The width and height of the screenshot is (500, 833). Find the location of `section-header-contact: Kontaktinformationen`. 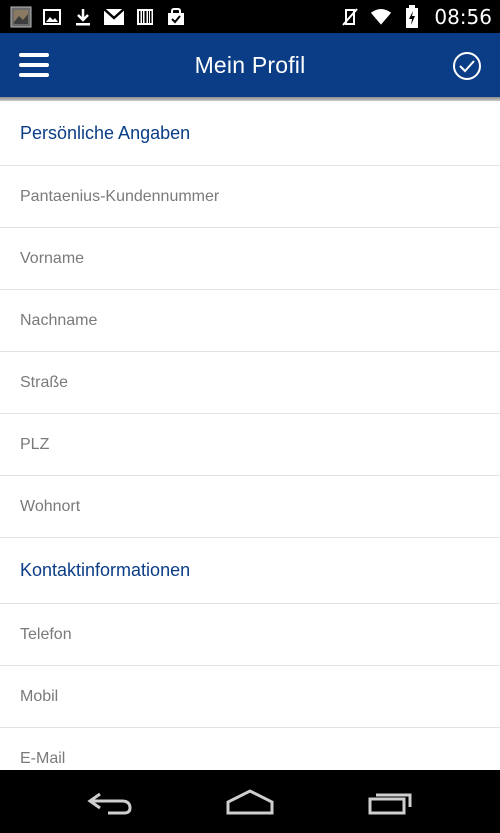

section-header-contact: Kontaktinformationen is located at coordinates (250, 571).